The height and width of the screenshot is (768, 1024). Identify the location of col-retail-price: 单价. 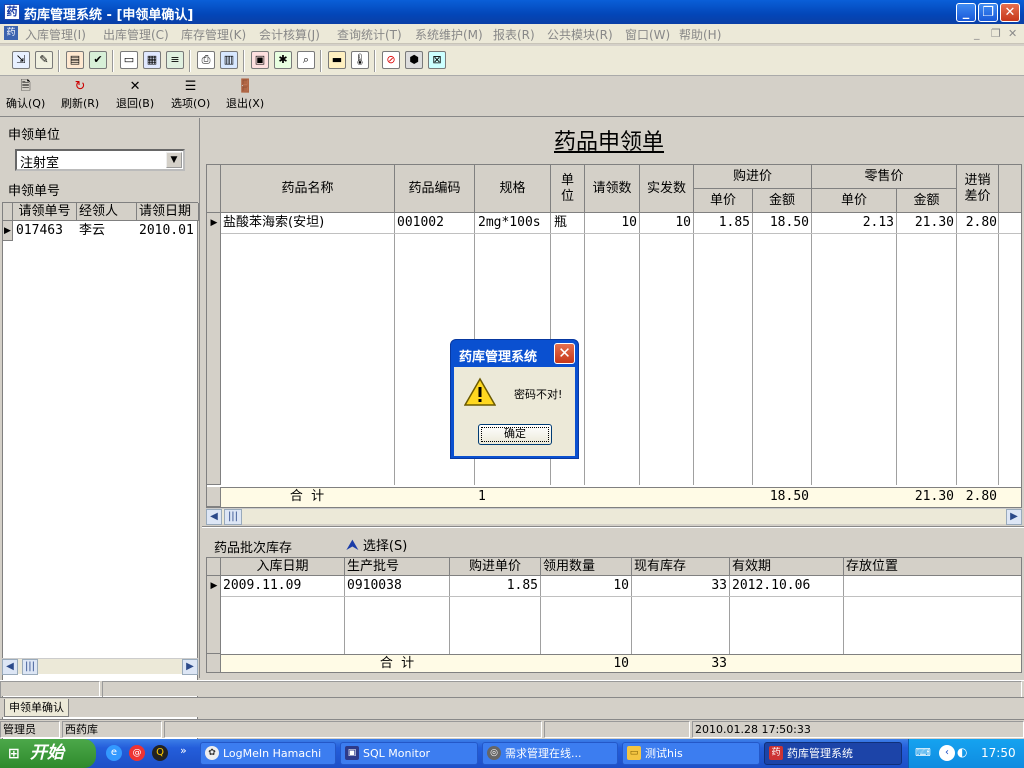
(854, 201).